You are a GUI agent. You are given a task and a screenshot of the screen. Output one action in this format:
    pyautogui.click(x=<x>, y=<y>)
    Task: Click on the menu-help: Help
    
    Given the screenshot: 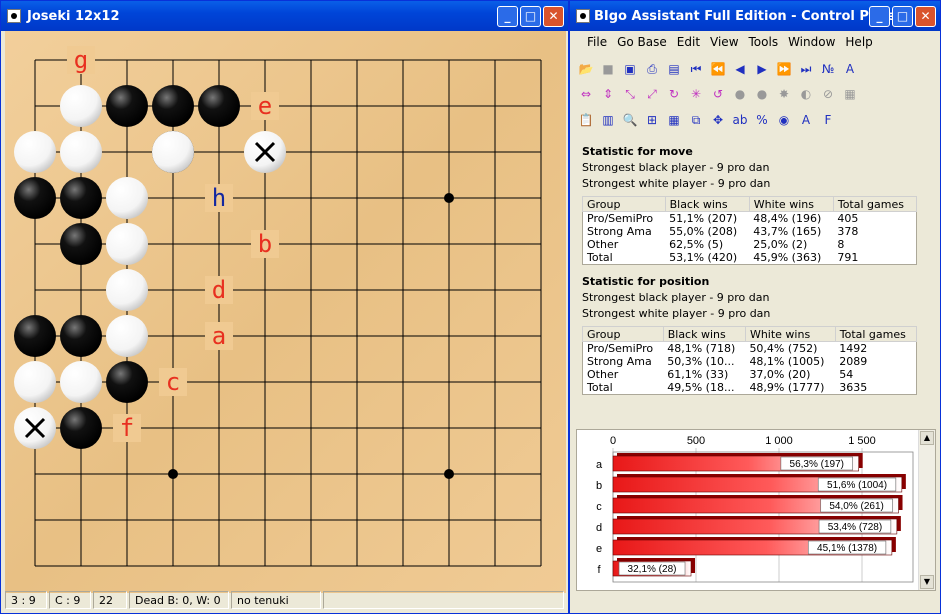 What is the action you would take?
    pyautogui.click(x=858, y=42)
    